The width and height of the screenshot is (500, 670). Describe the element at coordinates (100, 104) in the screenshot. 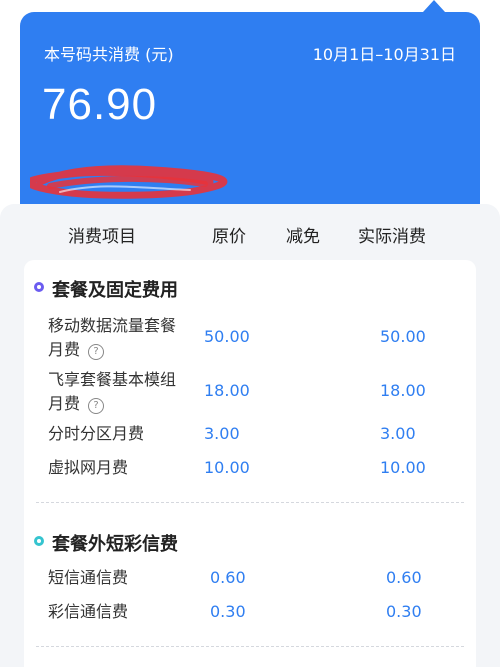

I see `total-amount: 76.90` at that location.